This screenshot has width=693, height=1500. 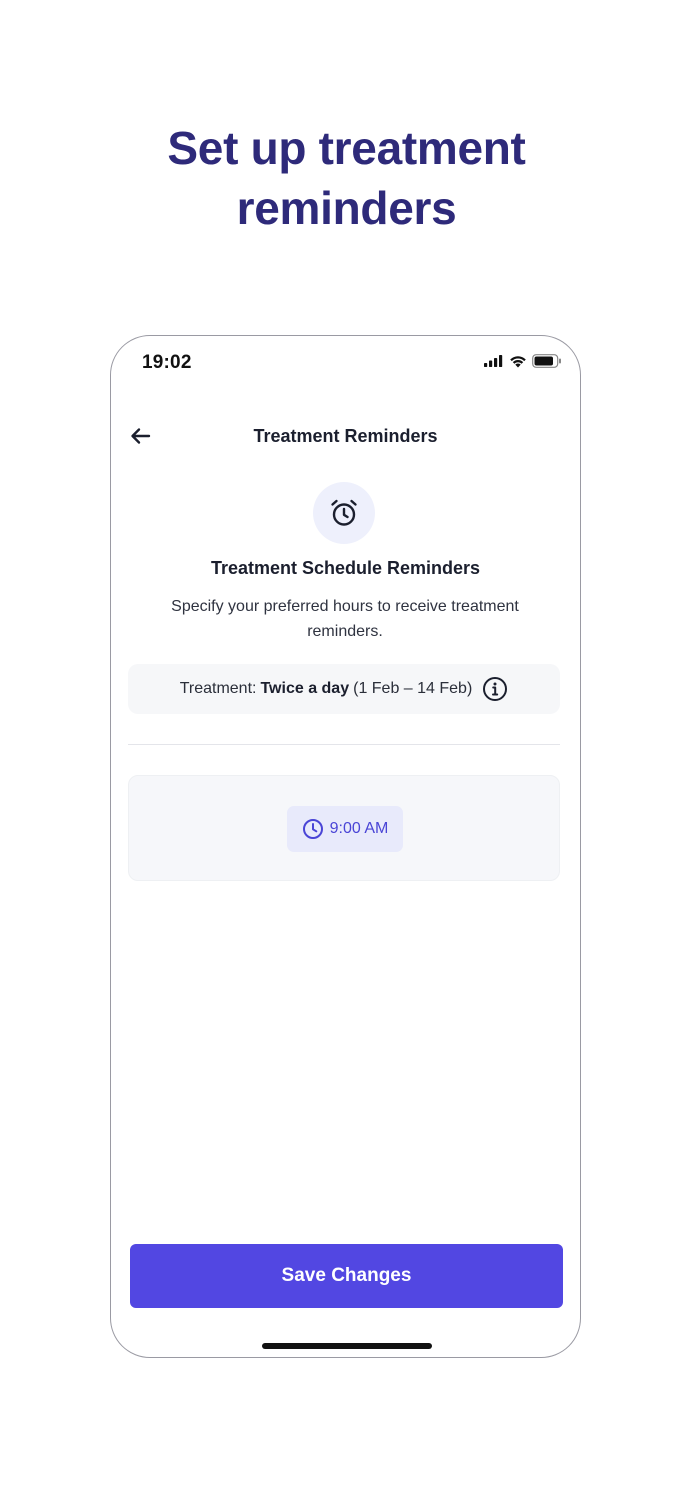 What do you see at coordinates (347, 1346) in the screenshot?
I see `home-indicator` at bounding box center [347, 1346].